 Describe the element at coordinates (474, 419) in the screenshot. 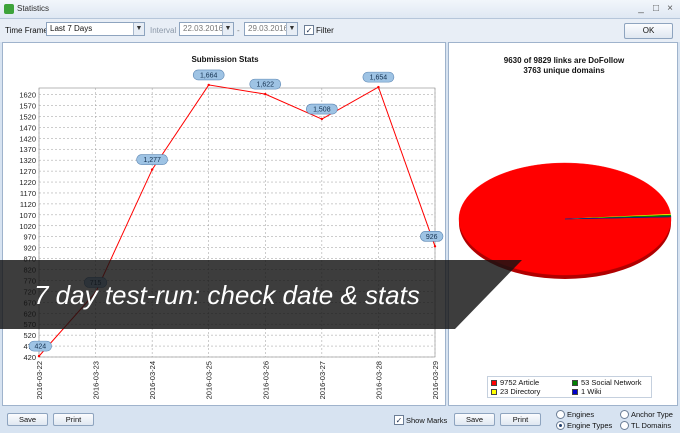

I see `pie-save-button: Save` at that location.